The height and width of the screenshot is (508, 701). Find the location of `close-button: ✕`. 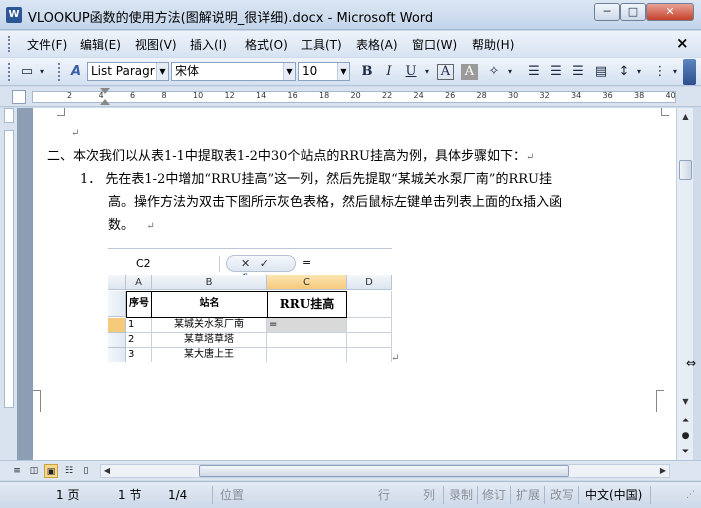

close-button: ✕ is located at coordinates (670, 12).